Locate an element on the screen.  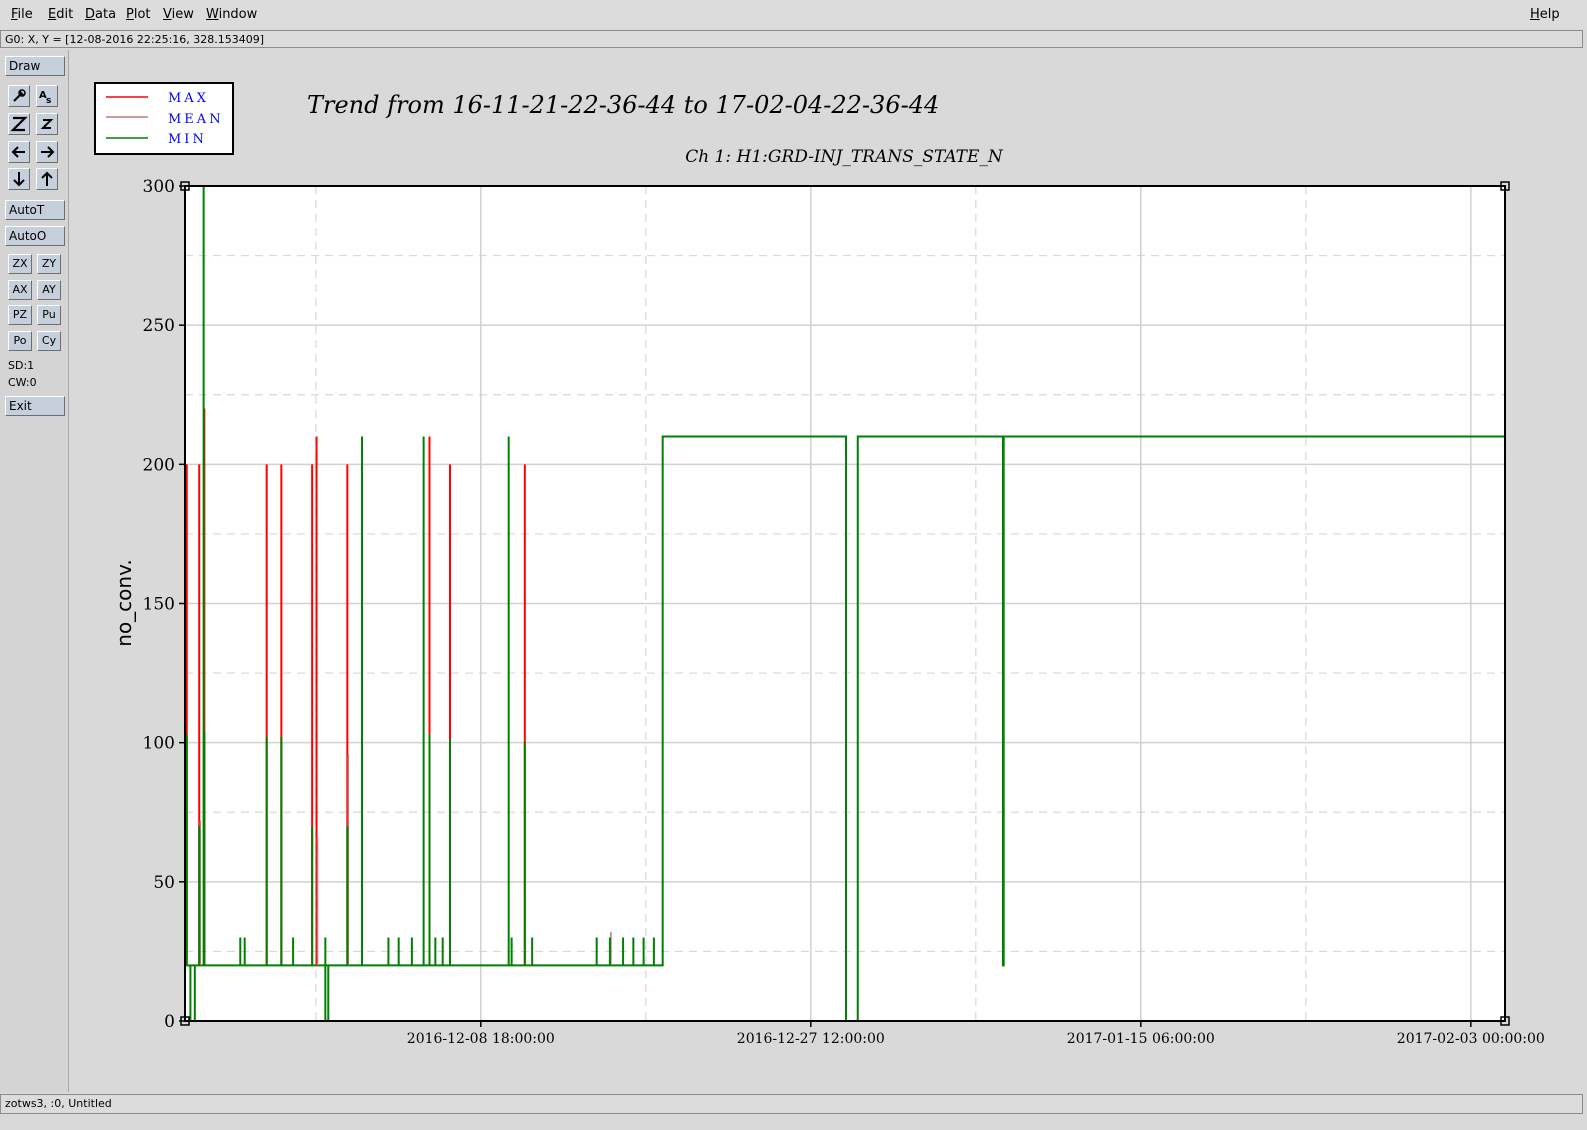
legend-min-label: MIN is located at coordinates (187, 139).